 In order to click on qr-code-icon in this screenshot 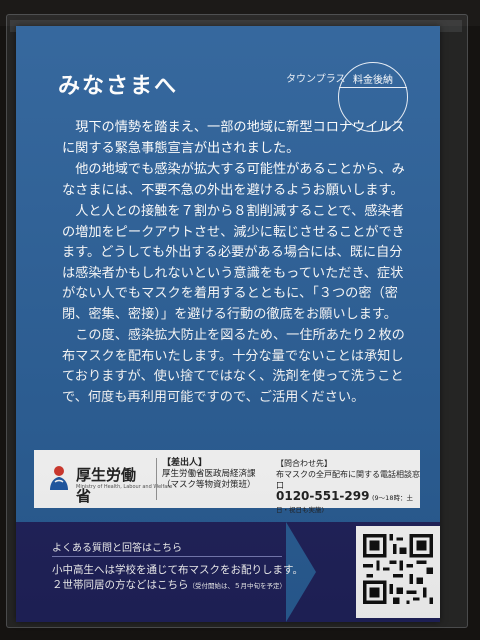, I will do `click(398, 569)`.